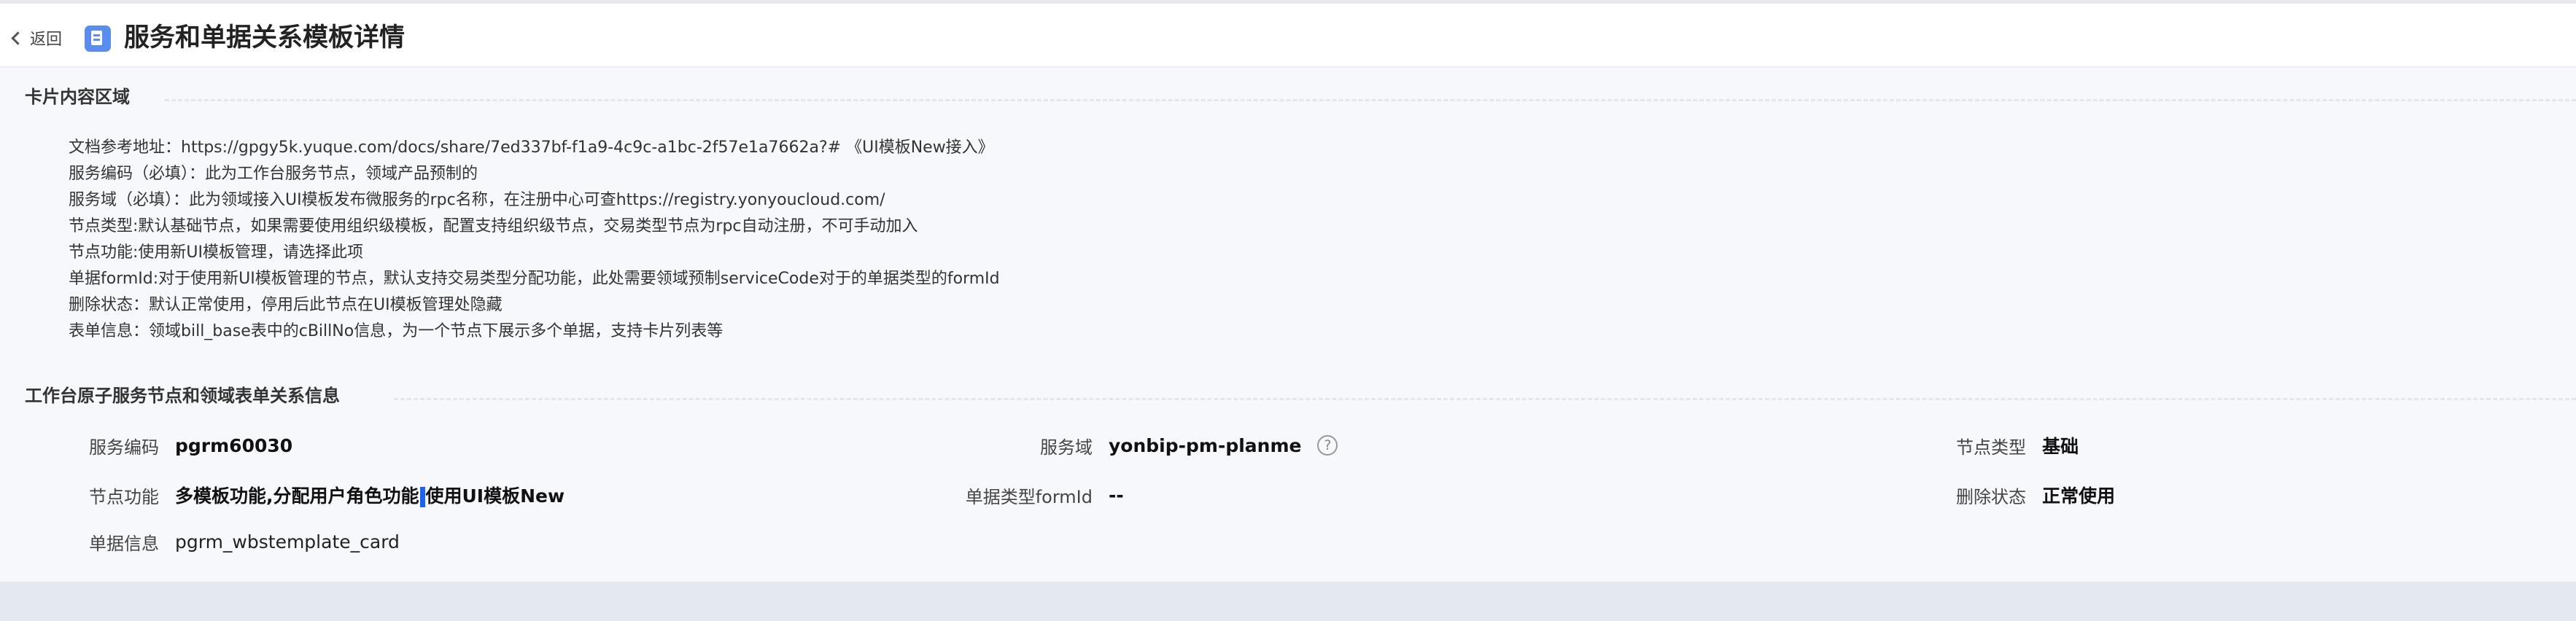  Describe the element at coordinates (422, 497) in the screenshot. I see `text-selection-caret` at that location.